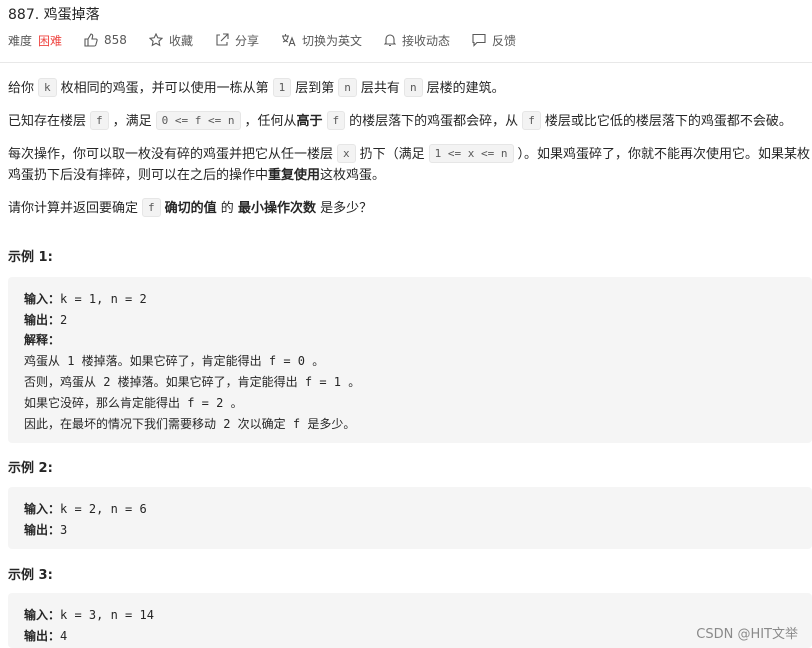 Image resolution: width=812 pixels, height=648 pixels. What do you see at coordinates (30, 575) in the screenshot?
I see `example-3-title: 示例 3:` at bounding box center [30, 575].